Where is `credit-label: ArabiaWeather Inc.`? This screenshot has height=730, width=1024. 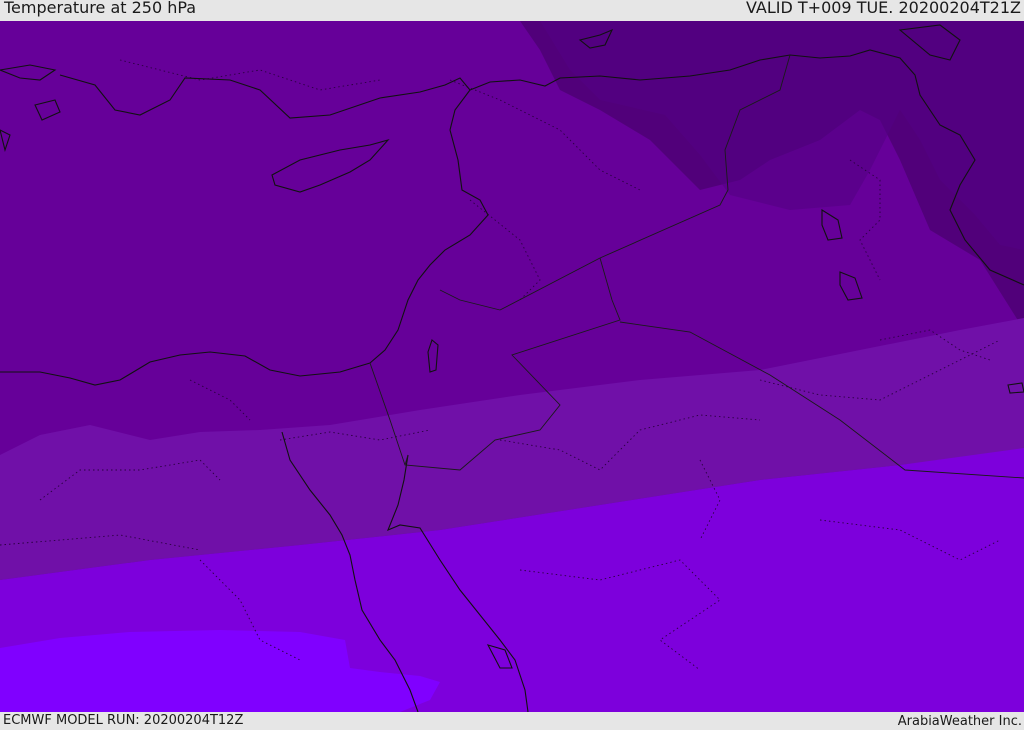
credit-label: ArabiaWeather Inc. is located at coordinates (959, 721).